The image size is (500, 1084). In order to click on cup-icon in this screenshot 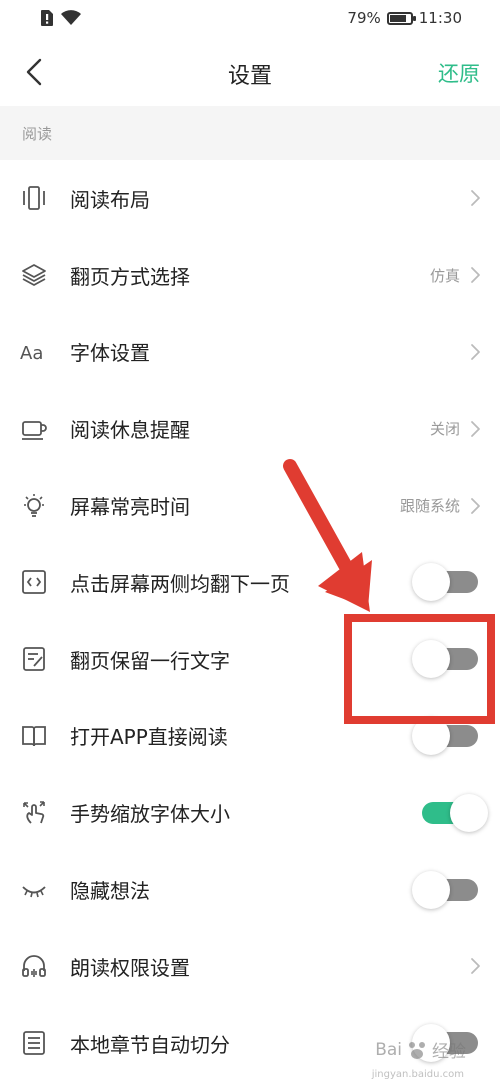, I will do `click(34, 429)`.